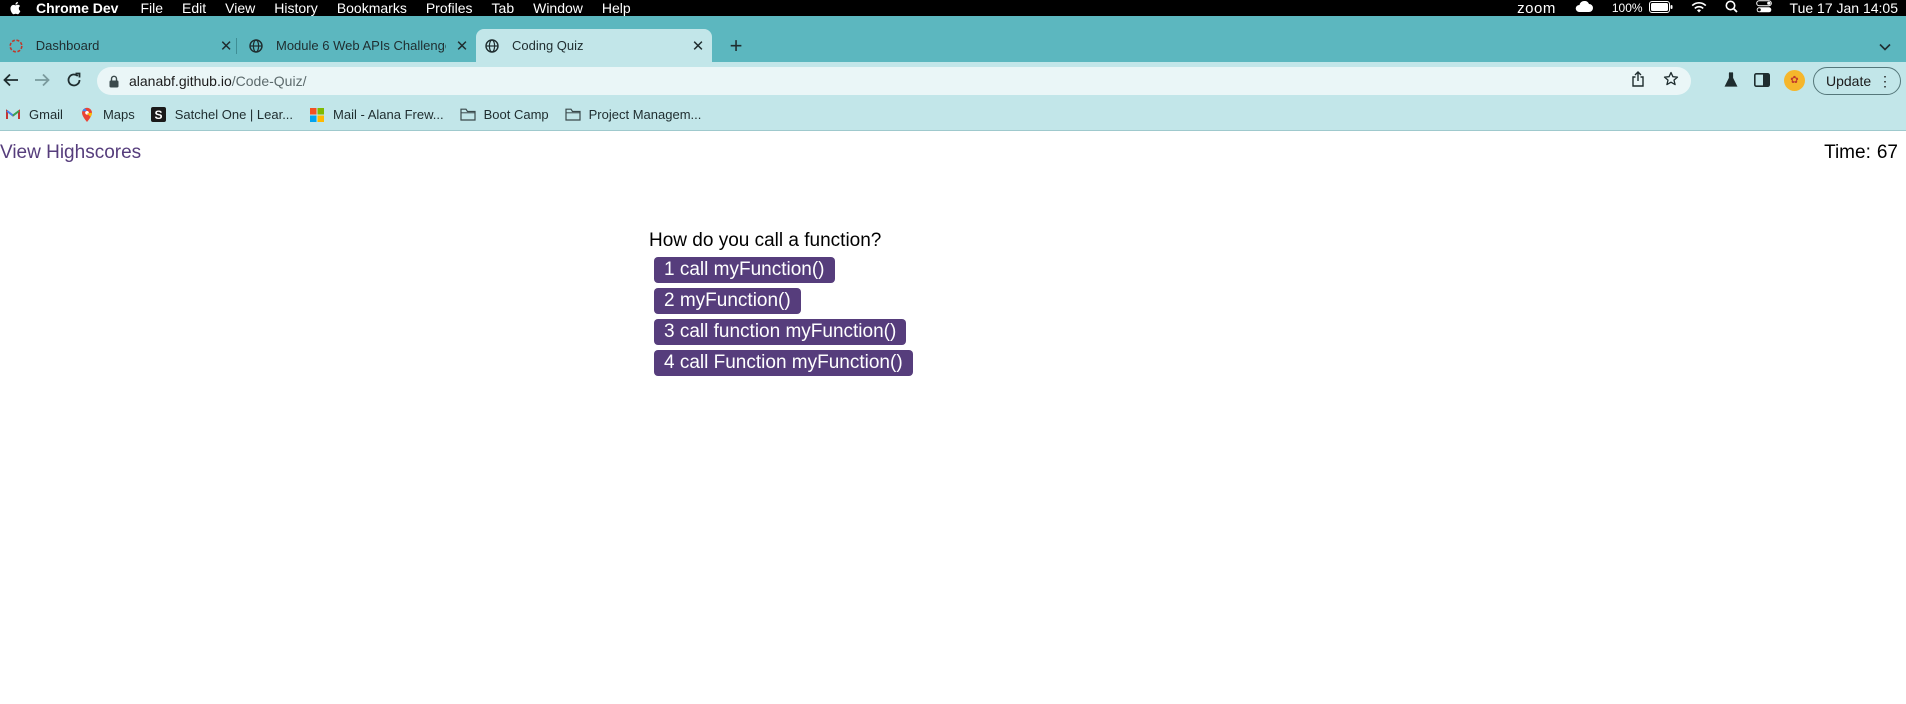  I want to click on forward-arrow-icon, so click(42, 80).